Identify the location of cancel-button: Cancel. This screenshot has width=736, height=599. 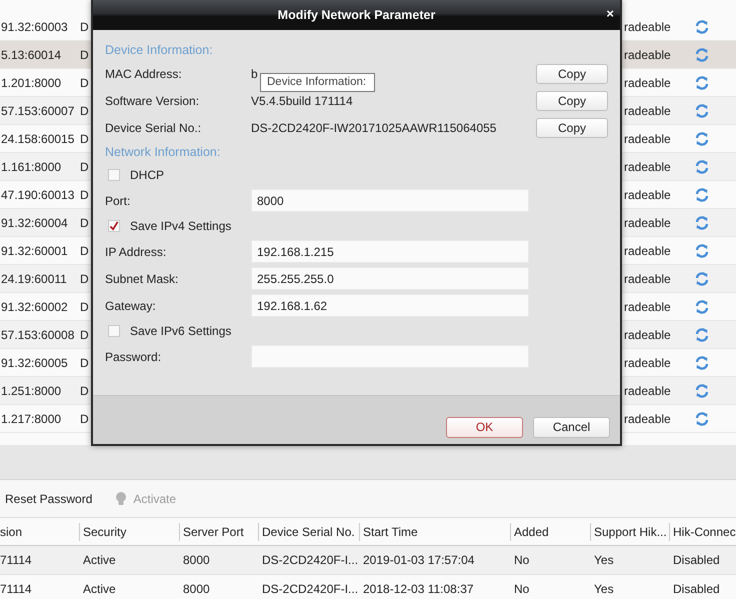
(571, 427).